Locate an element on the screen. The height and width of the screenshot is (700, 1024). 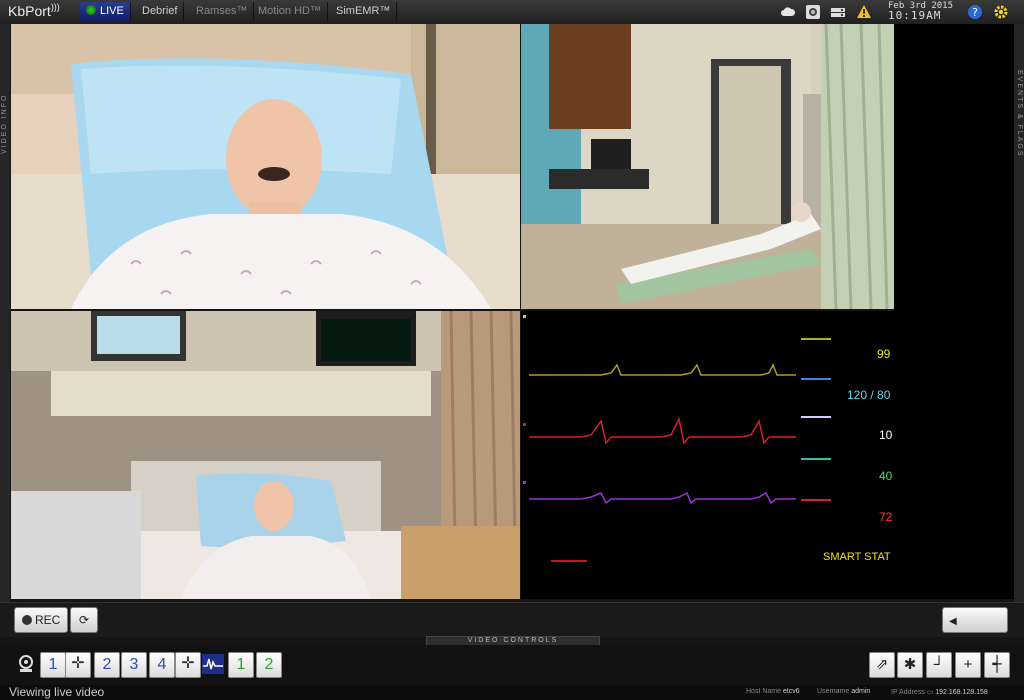
popout-button: ⇗ is located at coordinates (882, 665).